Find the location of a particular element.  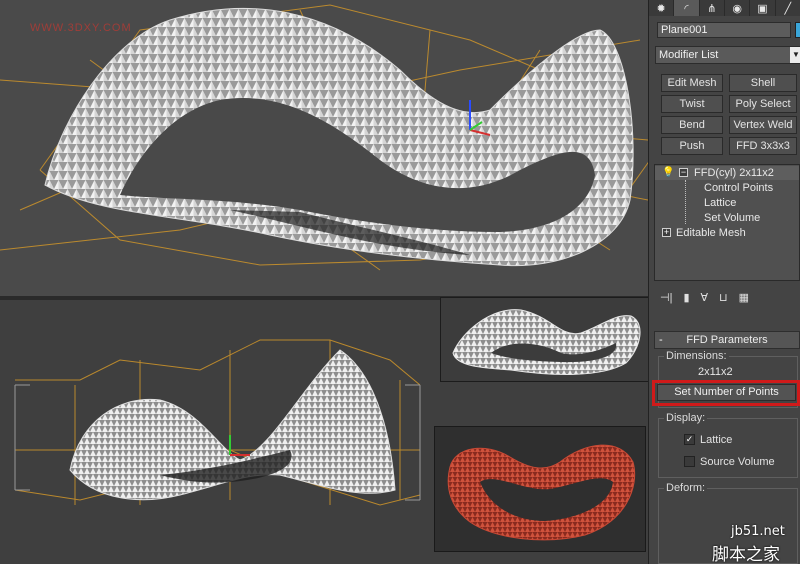

deform-label: Deform: is located at coordinates (686, 488).